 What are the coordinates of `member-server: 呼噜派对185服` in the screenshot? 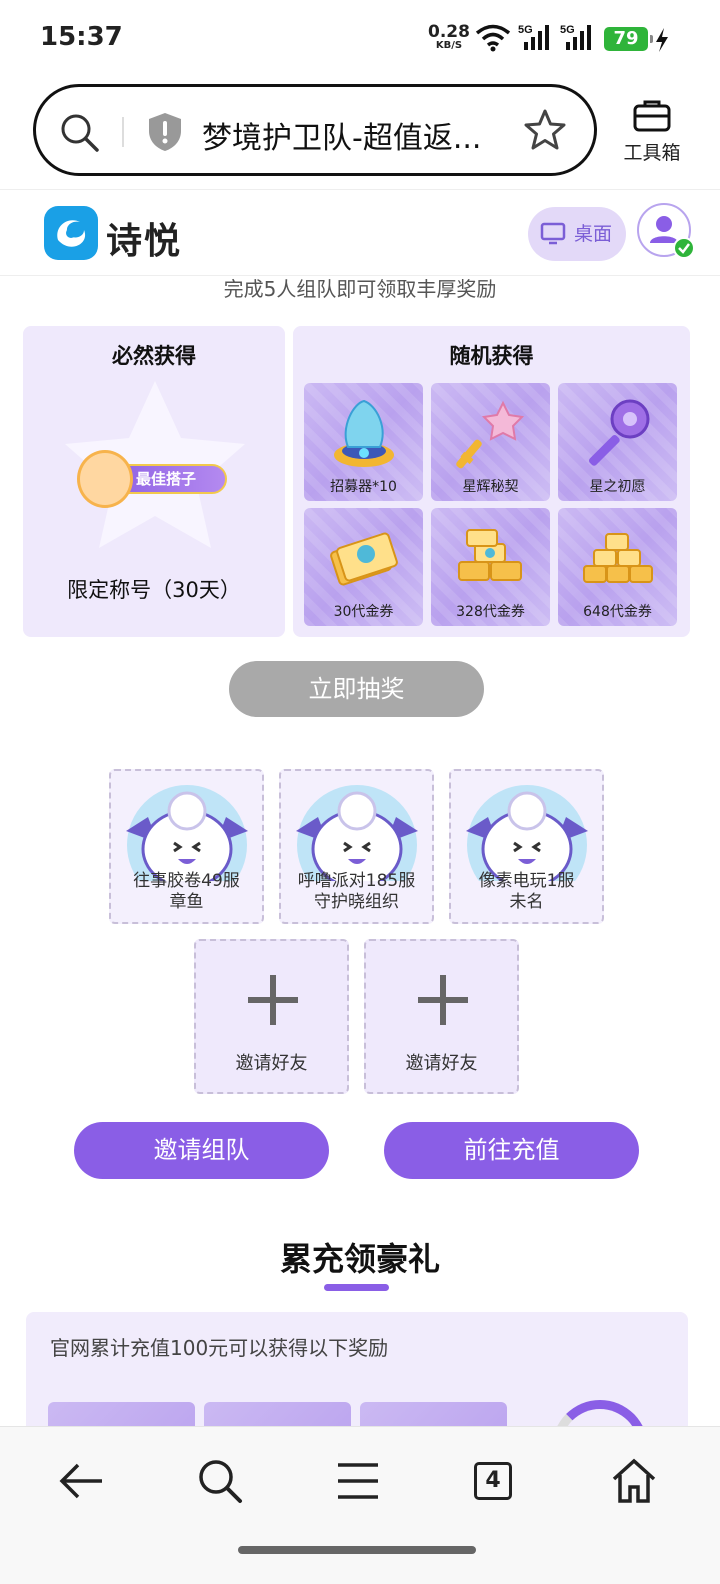 It's located at (356, 881).